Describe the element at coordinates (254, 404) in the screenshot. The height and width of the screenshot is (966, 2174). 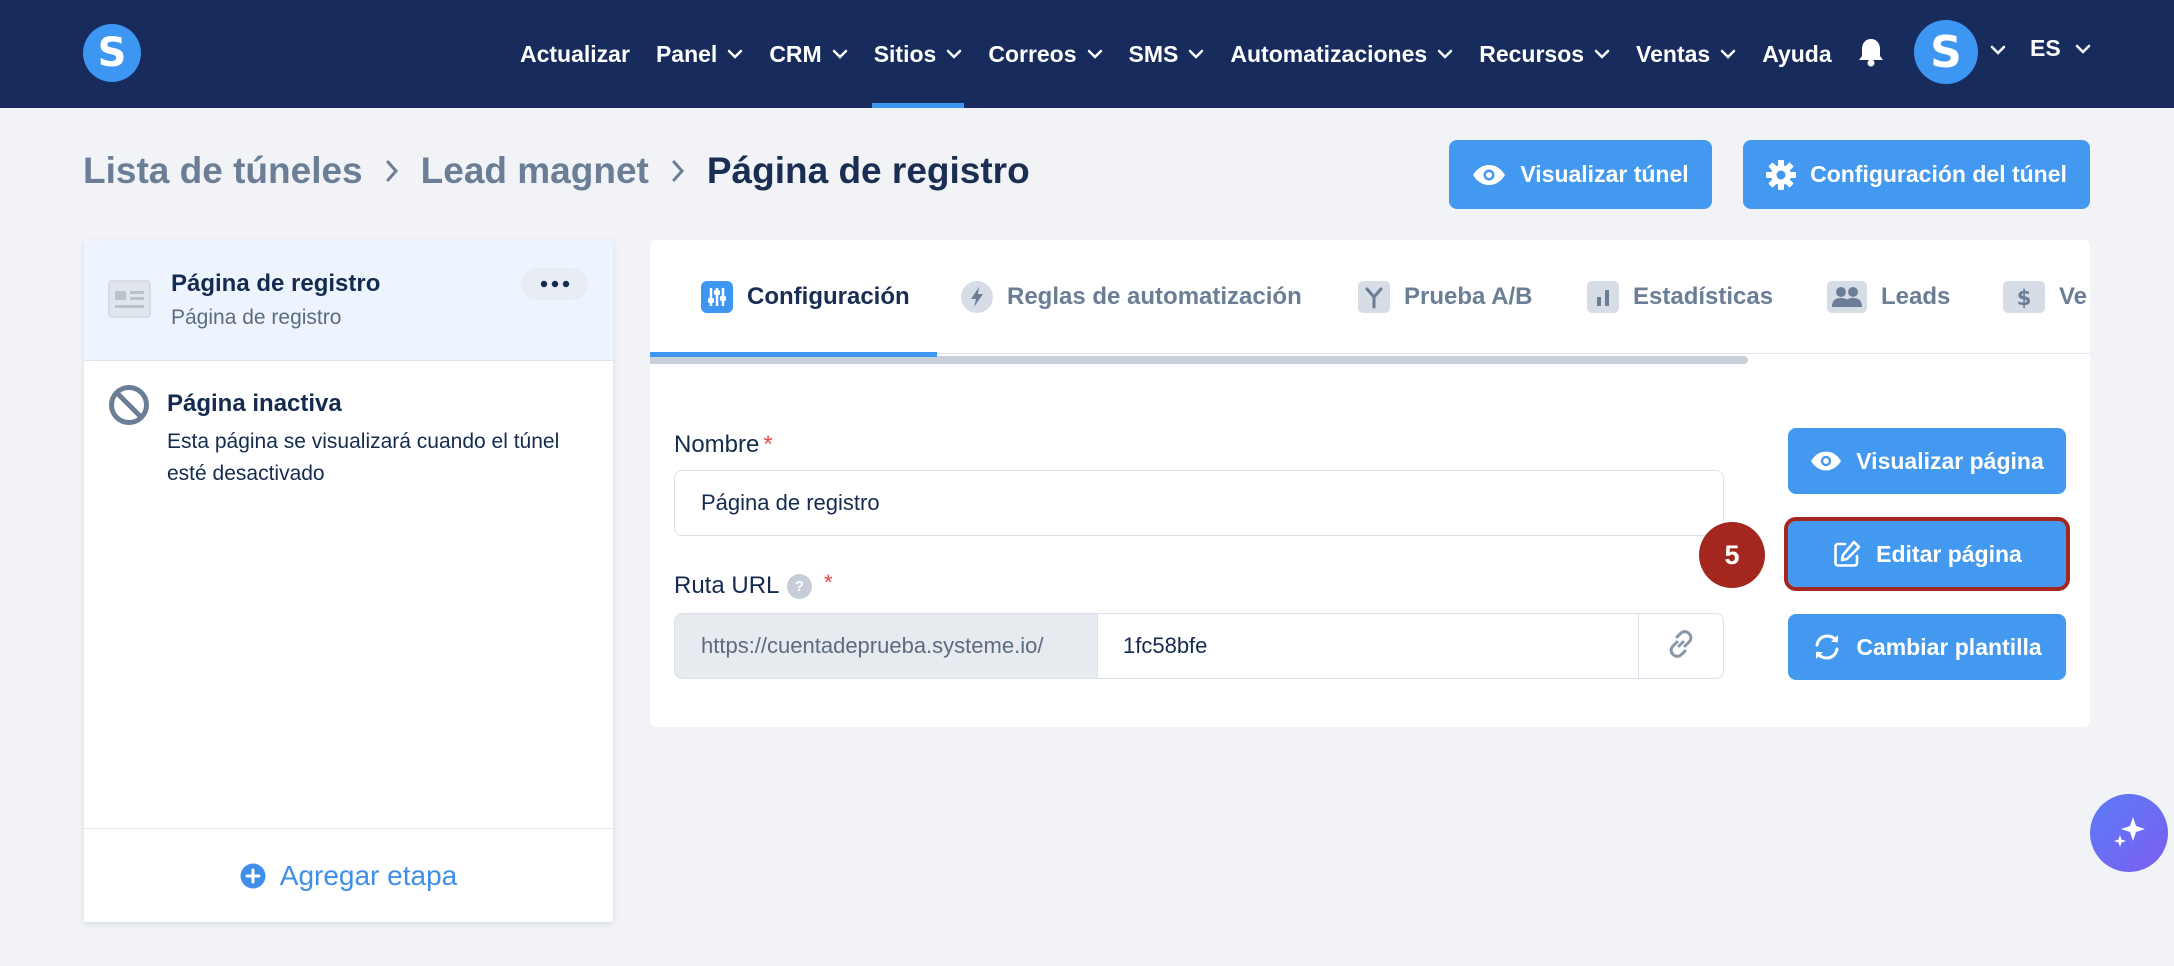
I see `inactive-page-title: Página inactiva` at that location.